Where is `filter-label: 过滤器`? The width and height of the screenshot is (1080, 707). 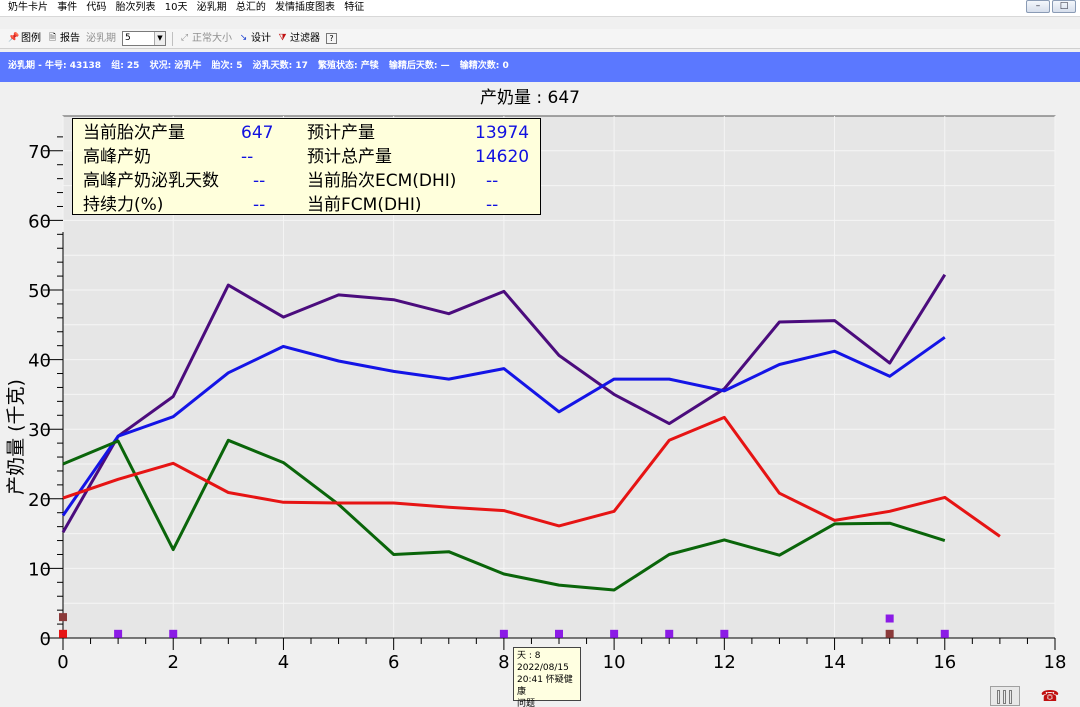 filter-label: 过滤器 is located at coordinates (305, 38).